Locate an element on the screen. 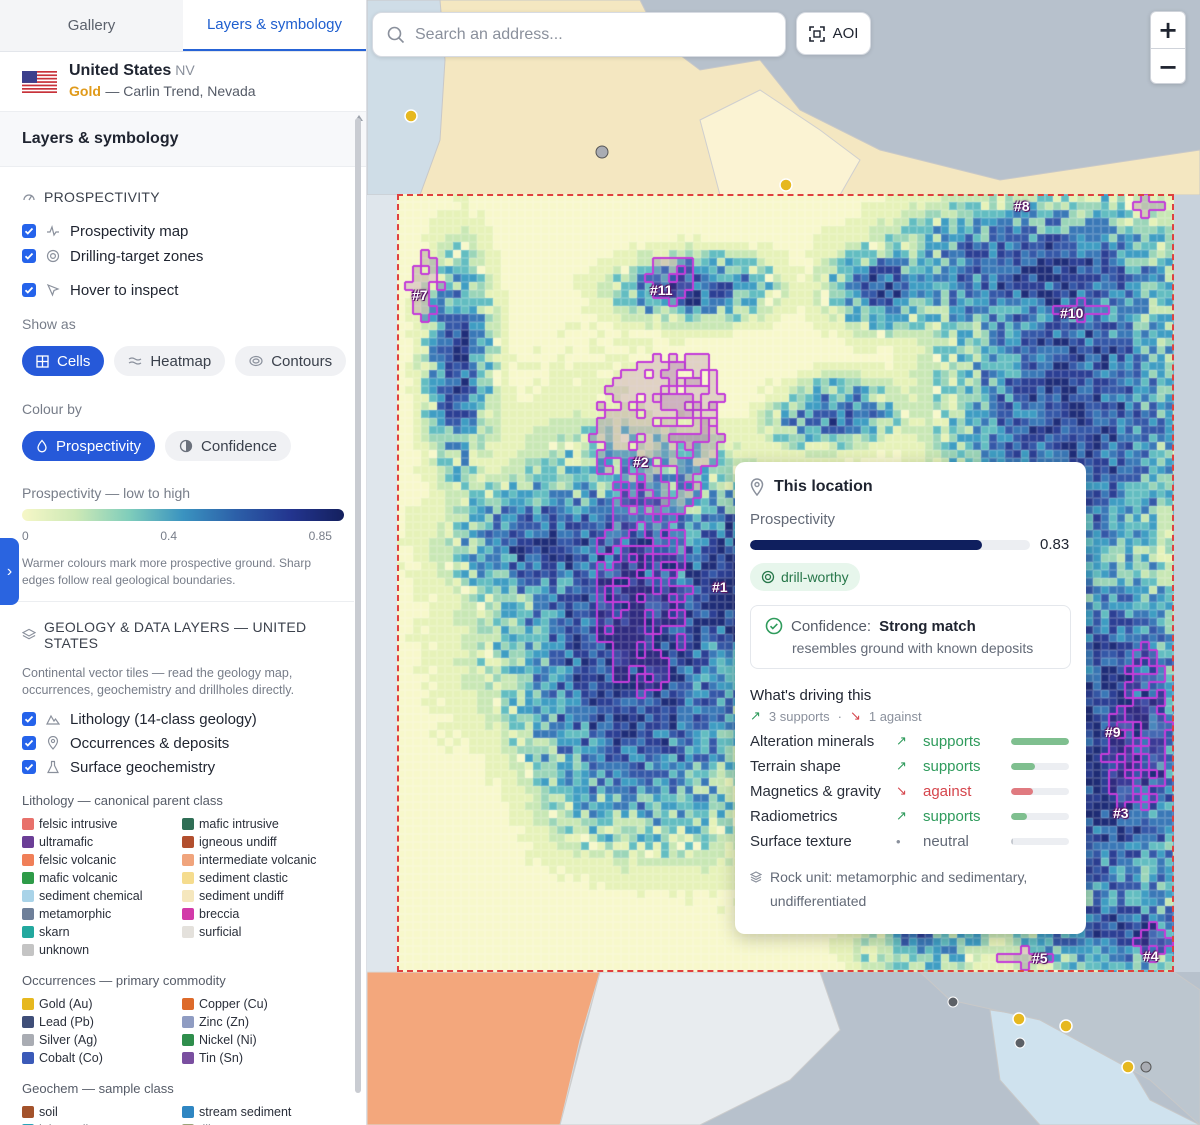 The image size is (1200, 1125). us-flag-icon is located at coordinates (39, 81).